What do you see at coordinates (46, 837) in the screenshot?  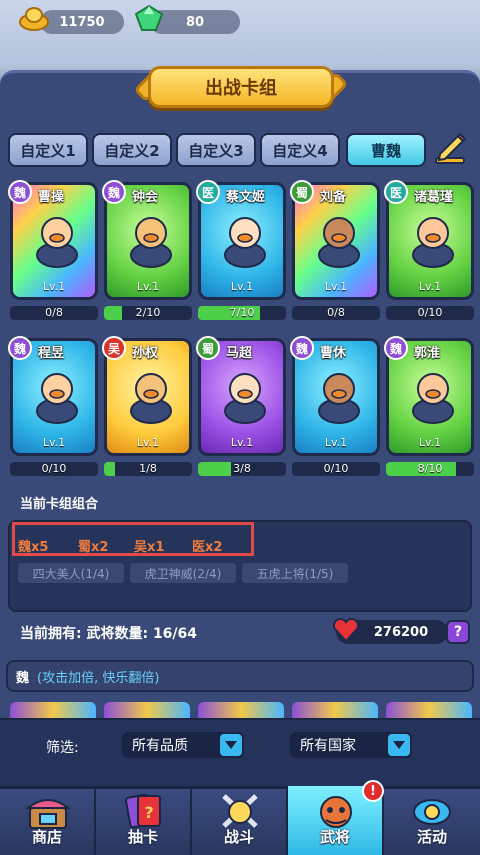 I see `nav-label-shop: 商店` at bounding box center [46, 837].